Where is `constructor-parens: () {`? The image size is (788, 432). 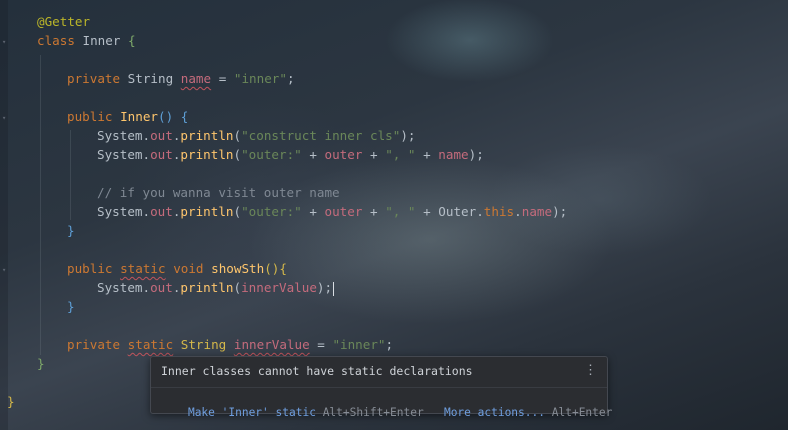
constructor-parens: () { is located at coordinates (173, 116).